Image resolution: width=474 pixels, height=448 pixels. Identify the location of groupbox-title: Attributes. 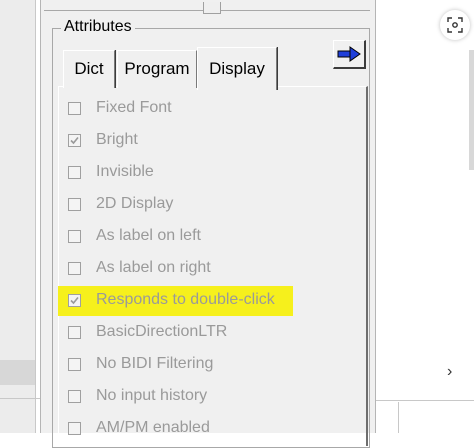
(98, 27).